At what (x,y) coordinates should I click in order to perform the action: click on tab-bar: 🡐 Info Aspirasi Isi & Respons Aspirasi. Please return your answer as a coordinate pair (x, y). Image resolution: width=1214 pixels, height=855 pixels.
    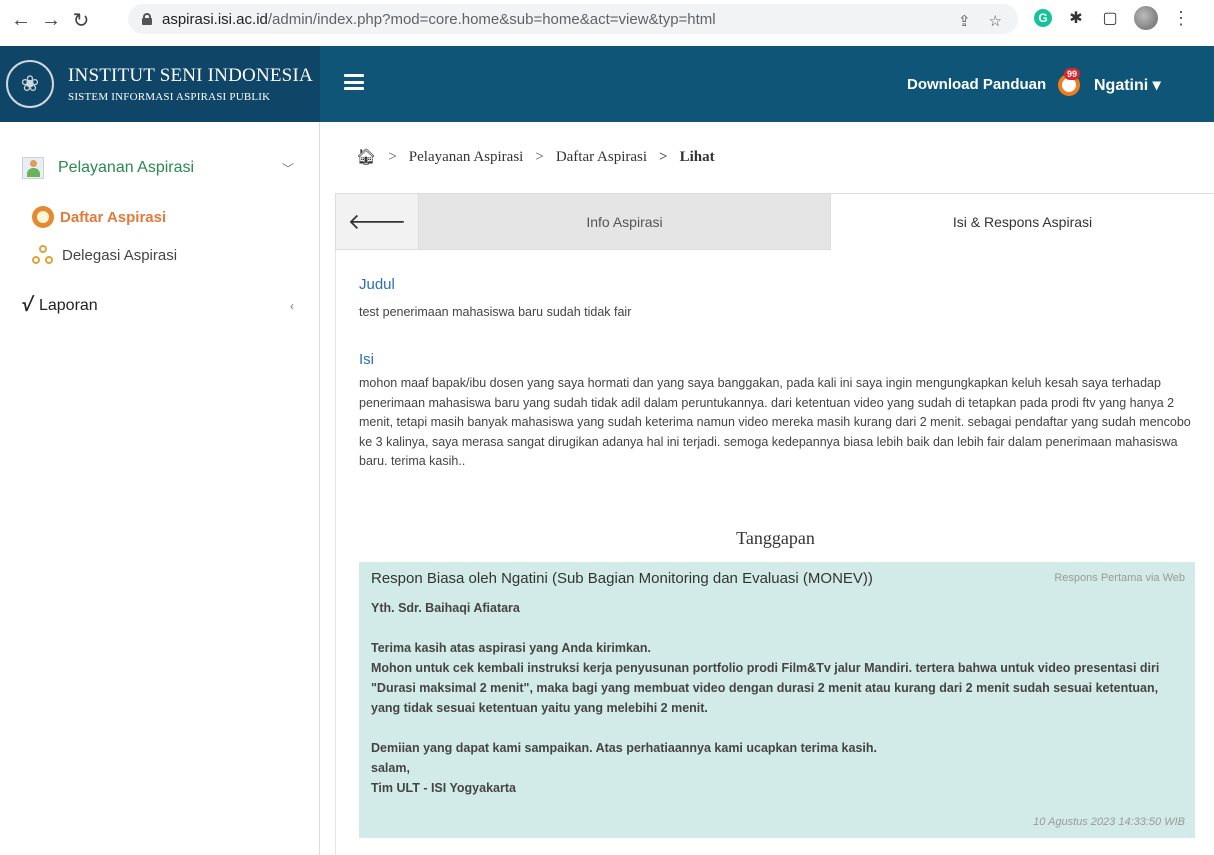
    Looking at the image, I should click on (774, 221).